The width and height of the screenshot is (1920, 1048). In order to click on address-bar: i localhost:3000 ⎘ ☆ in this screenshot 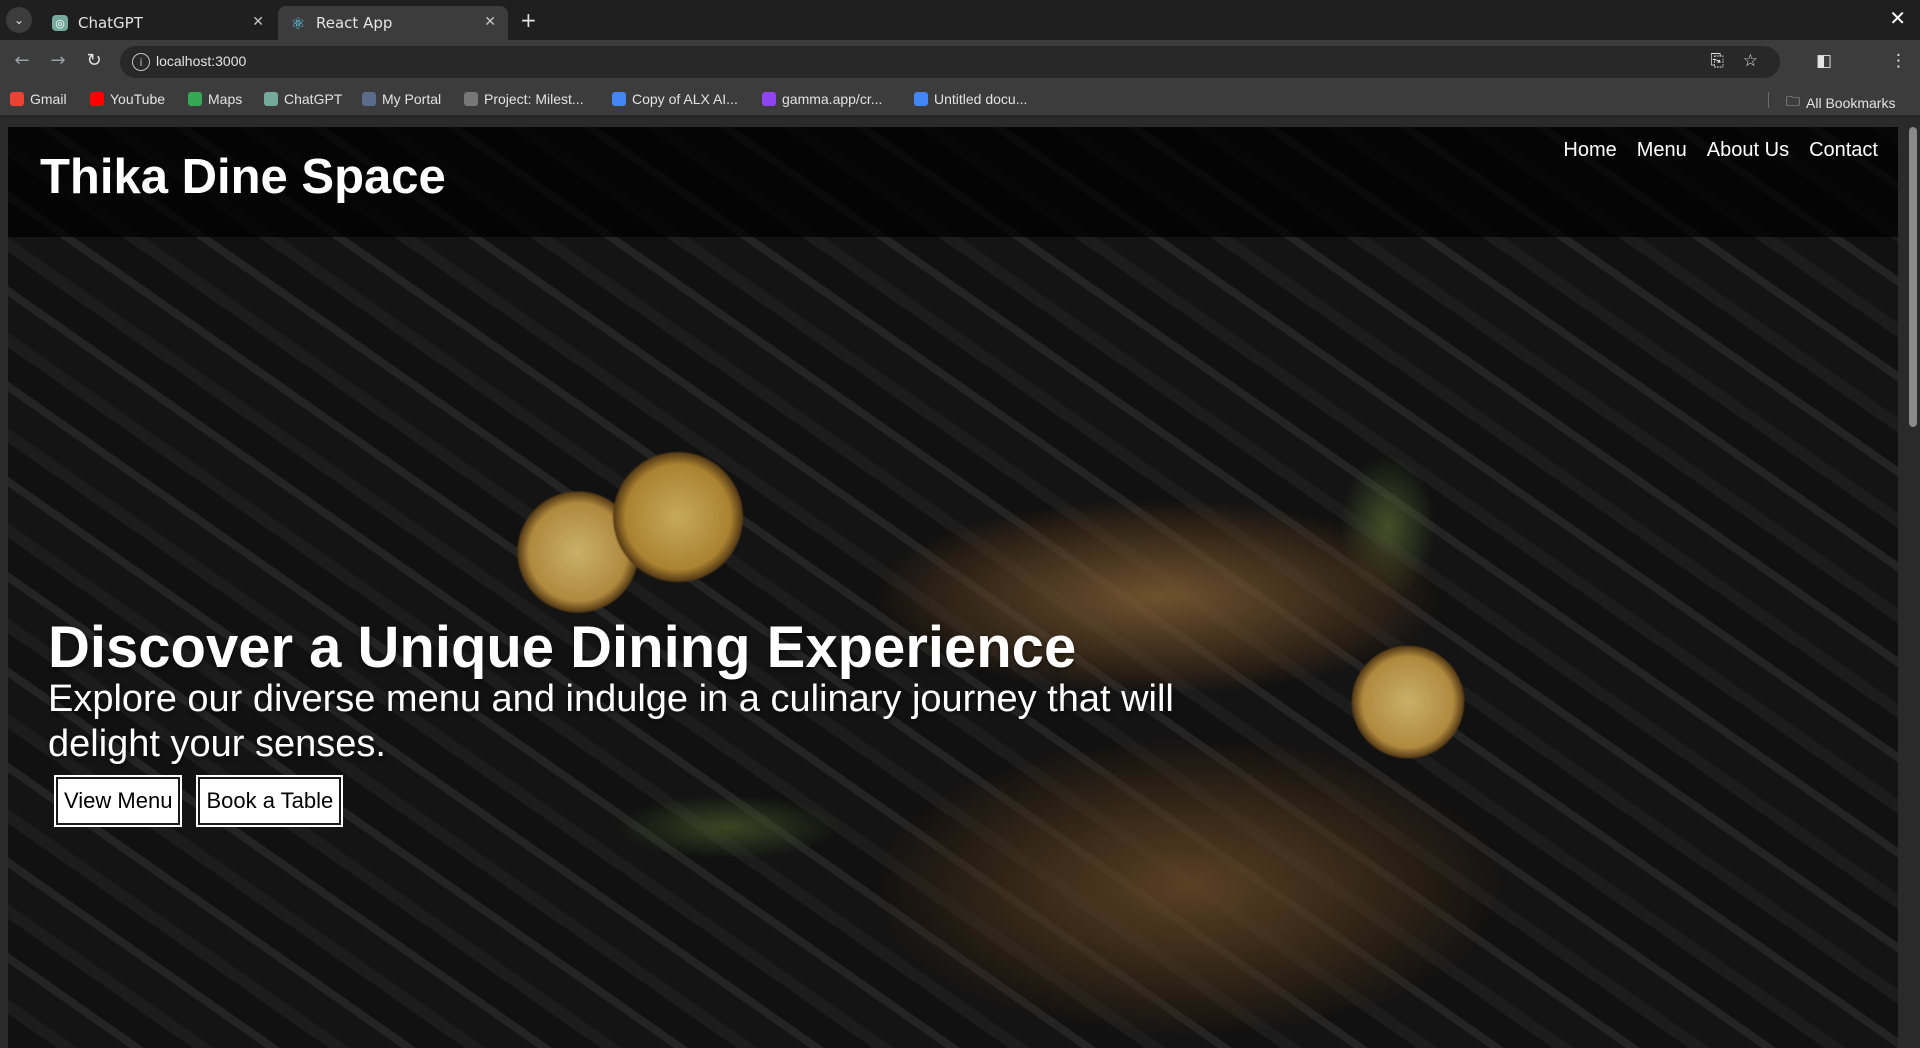, I will do `click(950, 62)`.